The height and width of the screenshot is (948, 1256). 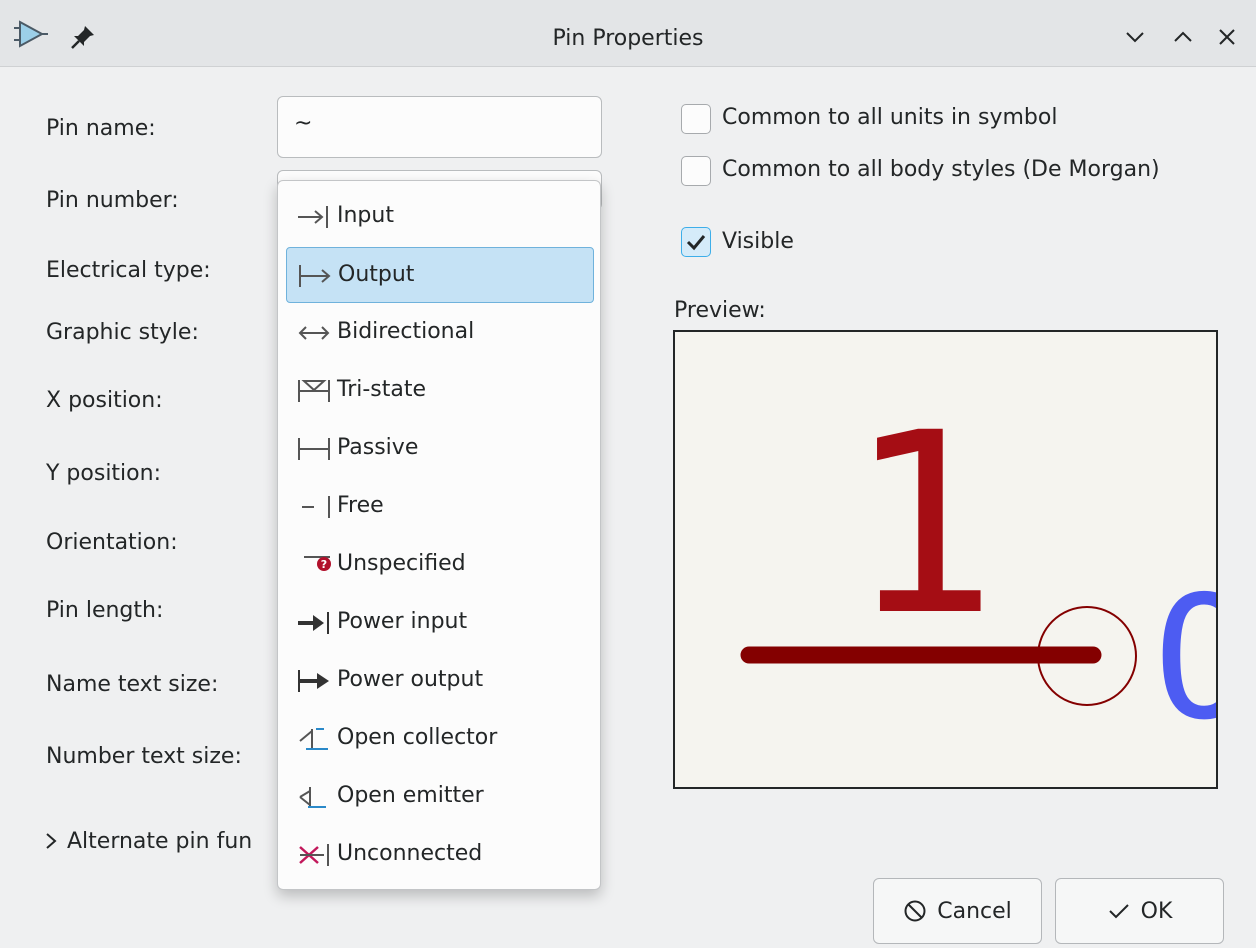 I want to click on pin-name-text: O, so click(x=1184, y=659).